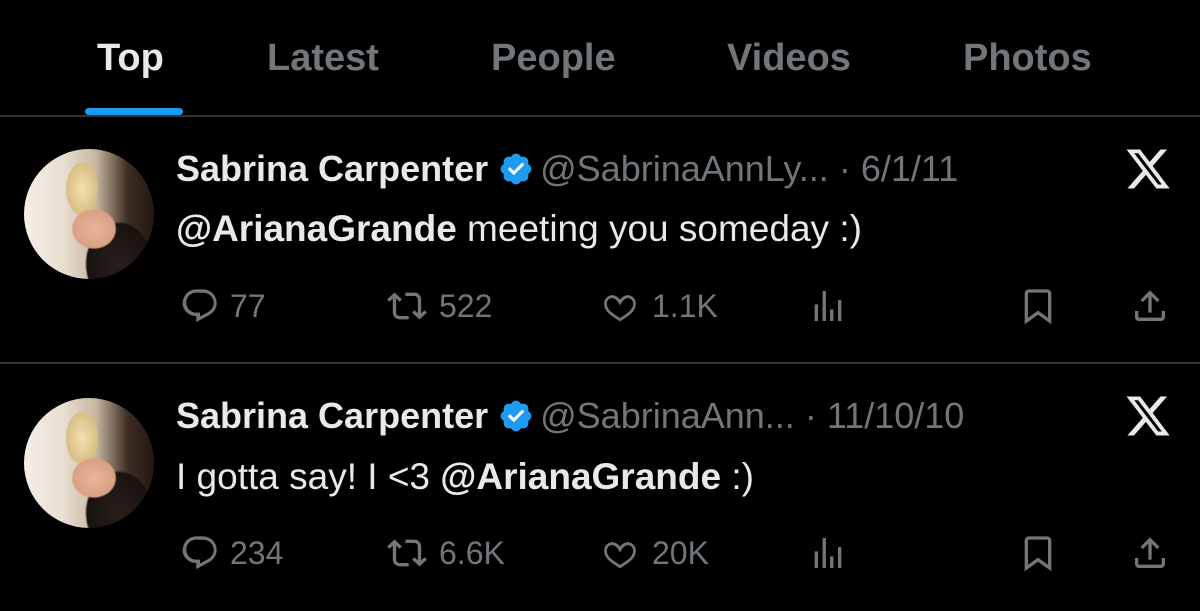 The image size is (1200, 611). I want to click on active-tab-indicator, so click(134, 111).